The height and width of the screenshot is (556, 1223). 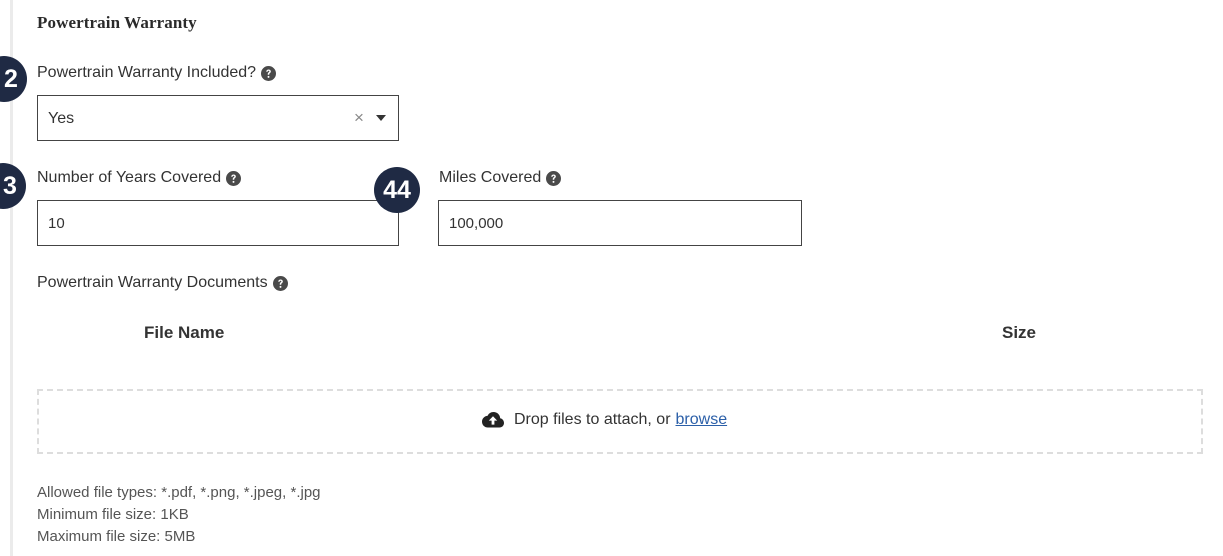 What do you see at coordinates (11, 78) in the screenshot?
I see `step-badge-2-label: 2` at bounding box center [11, 78].